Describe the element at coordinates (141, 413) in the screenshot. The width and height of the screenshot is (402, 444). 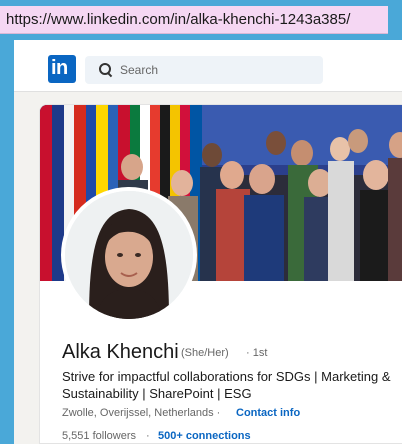
I see `profile-location: Zwolle, Overijssel, Netherlands ·` at that location.